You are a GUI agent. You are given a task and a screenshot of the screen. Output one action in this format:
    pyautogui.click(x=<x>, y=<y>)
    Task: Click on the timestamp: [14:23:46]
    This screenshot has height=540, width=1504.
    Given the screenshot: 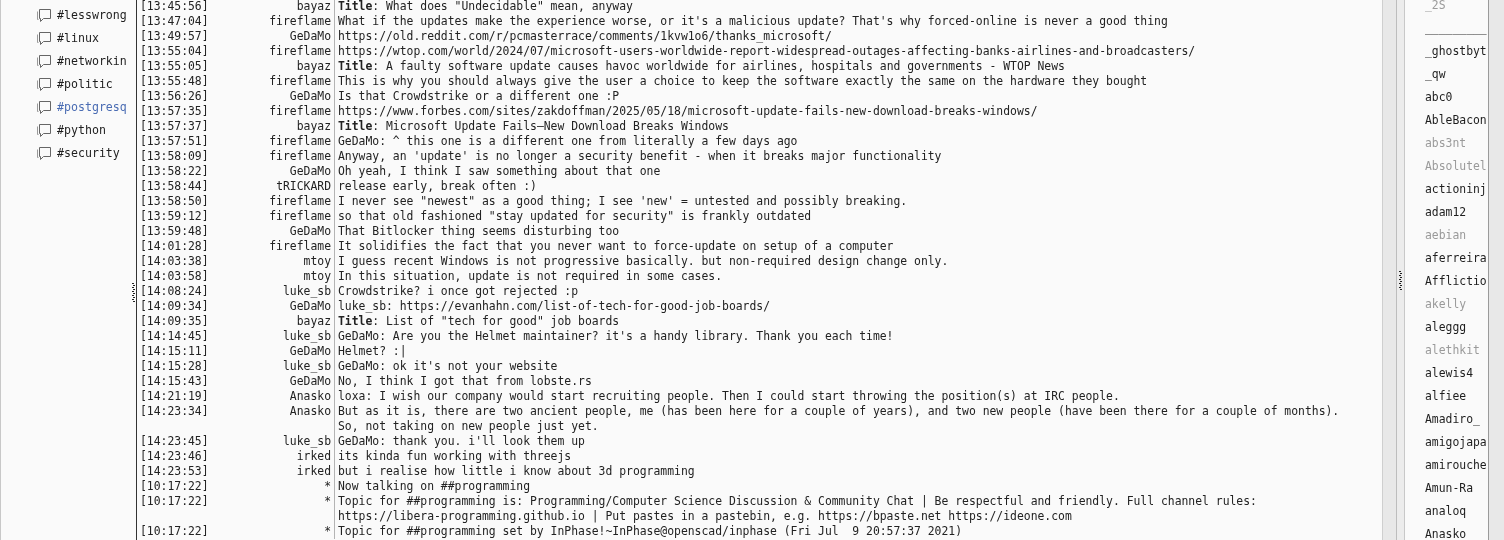 What is the action you would take?
    pyautogui.click(x=175, y=456)
    